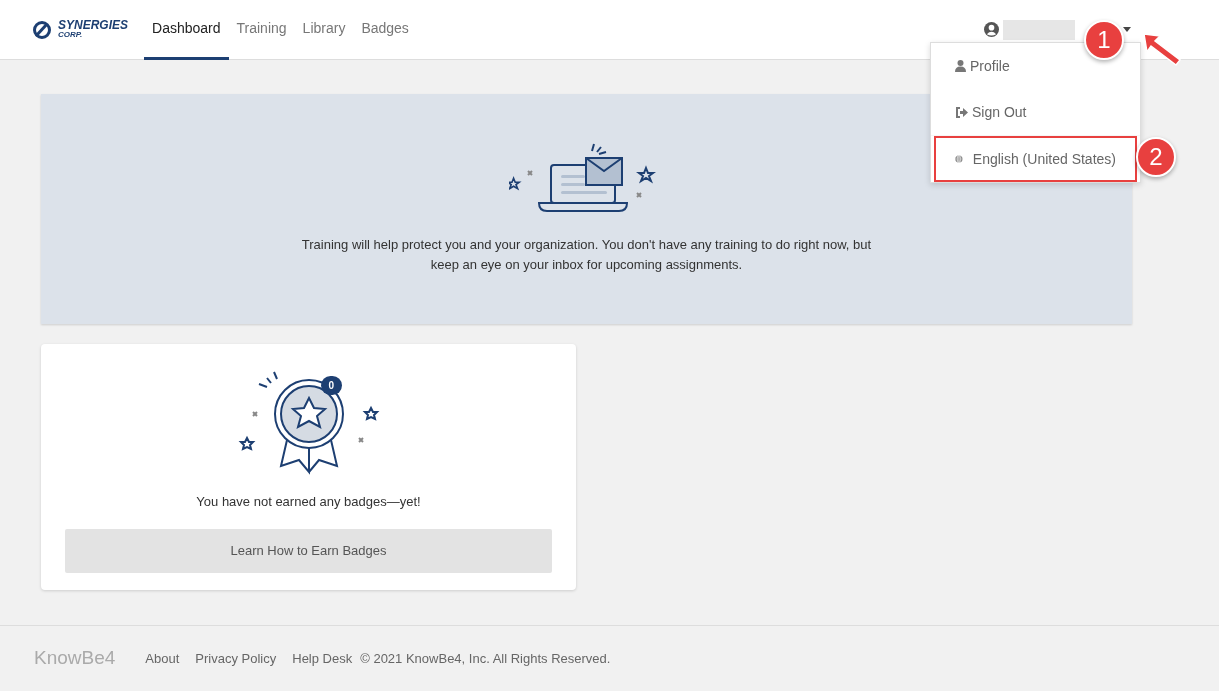 This screenshot has width=1219, height=691. Describe the element at coordinates (331, 385) in the screenshot. I see `badge-count: 0` at that location.